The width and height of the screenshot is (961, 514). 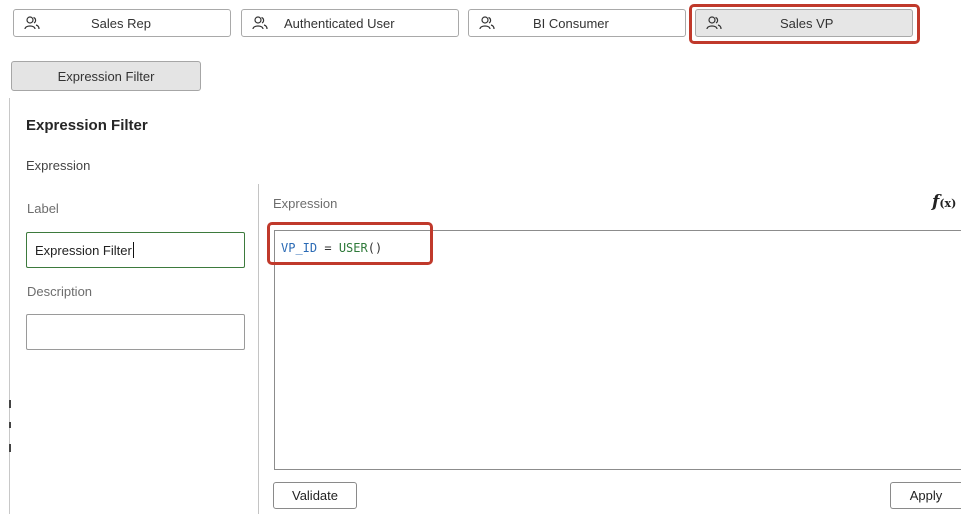 I want to click on label-caption: Label, so click(x=43, y=208).